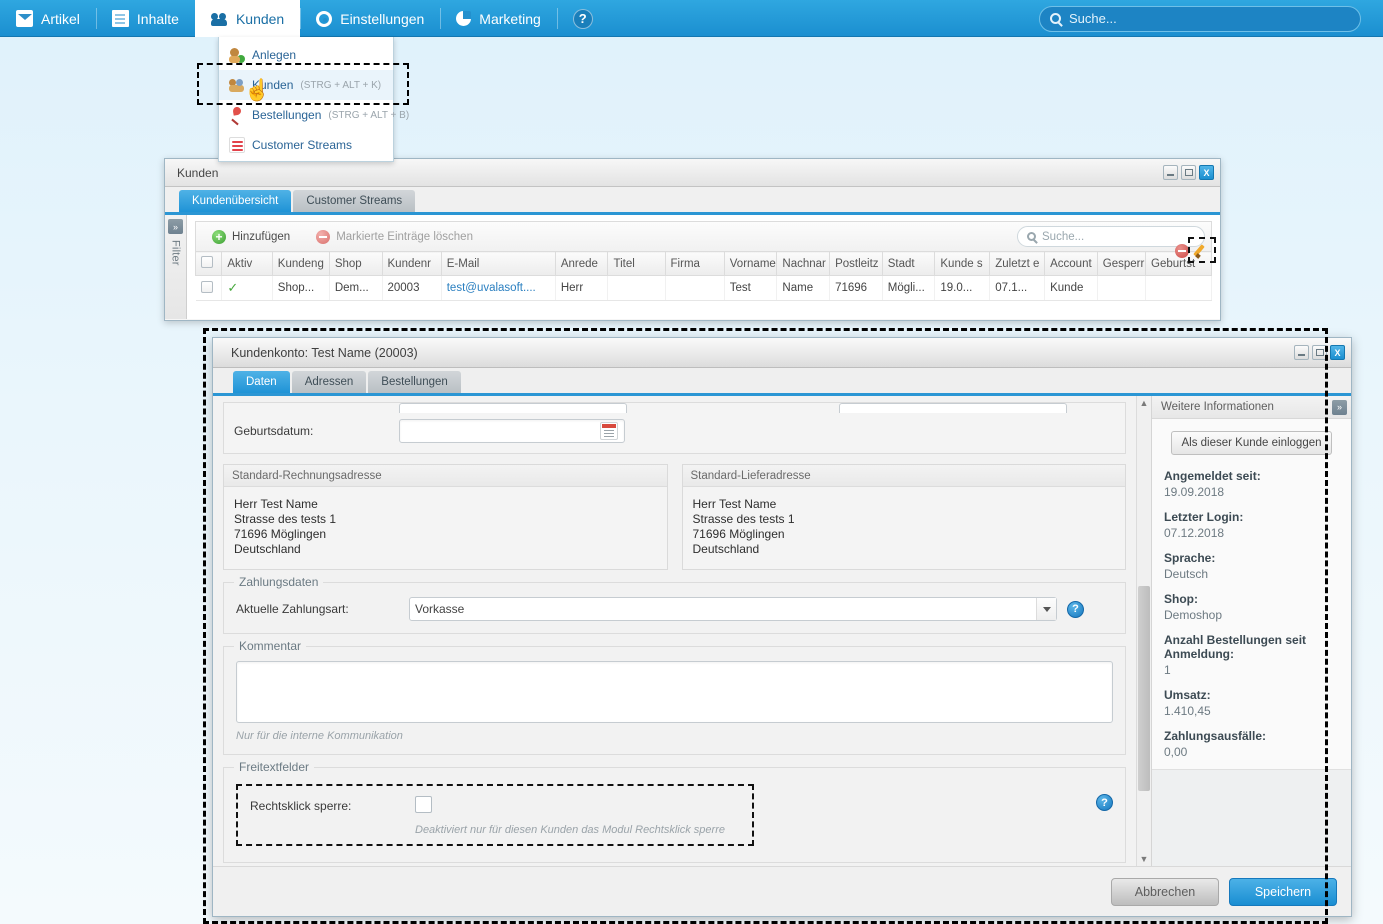 This screenshot has height=924, width=1383. I want to click on menu-label-kunden: Kunden, so click(273, 85).